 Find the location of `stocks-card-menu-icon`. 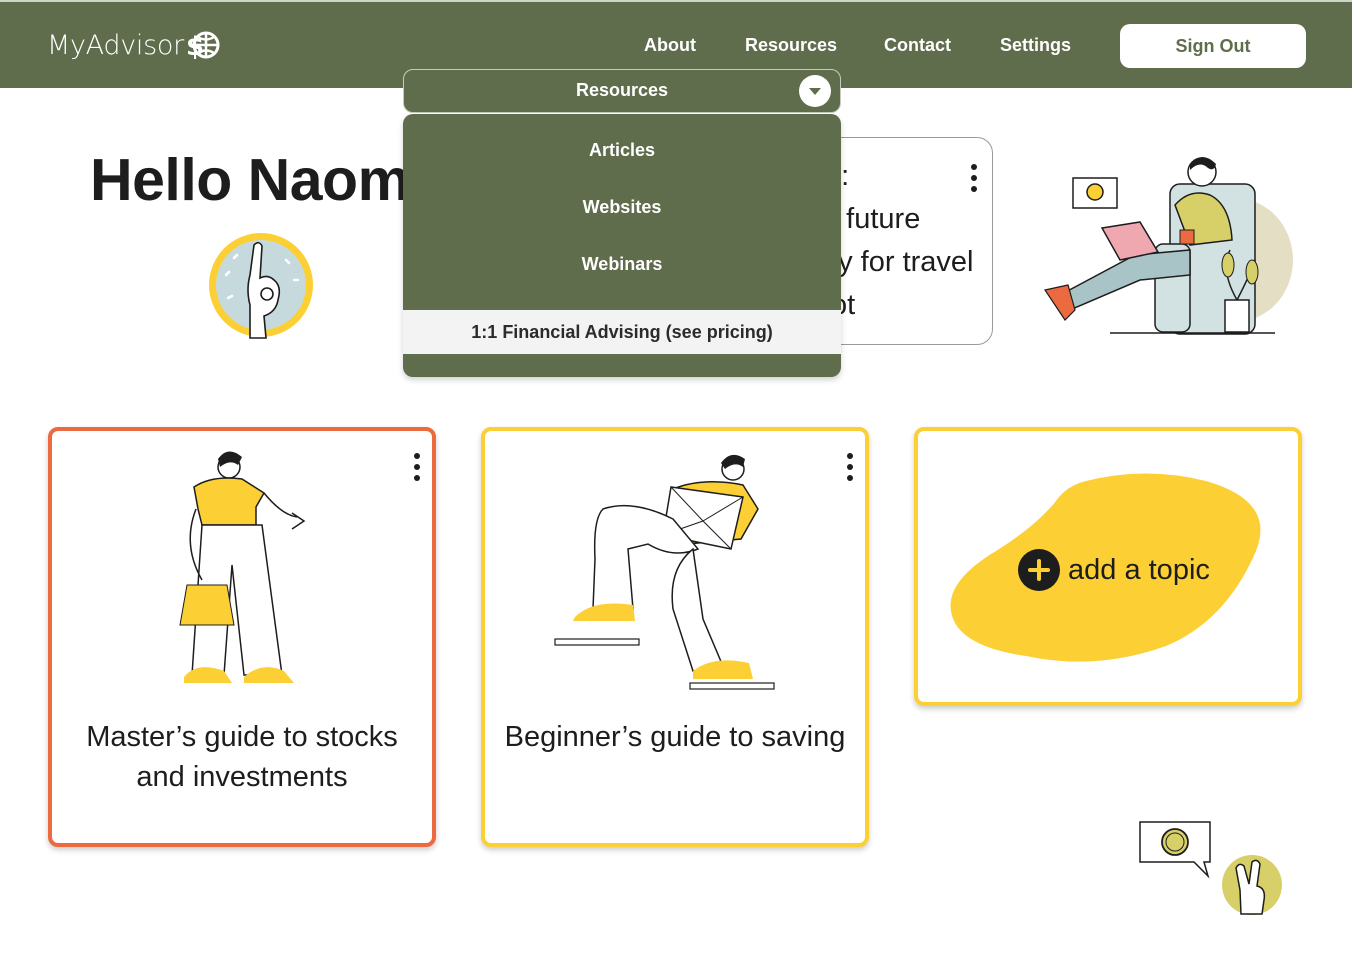

stocks-card-menu-icon is located at coordinates (417, 467).